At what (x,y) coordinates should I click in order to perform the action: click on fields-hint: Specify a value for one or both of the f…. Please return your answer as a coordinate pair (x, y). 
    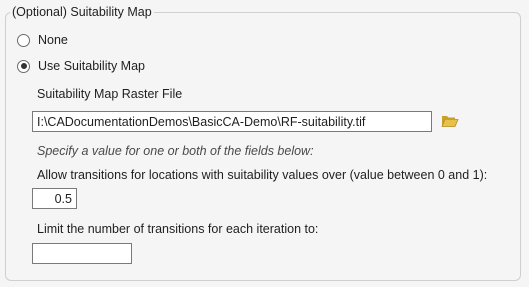
    Looking at the image, I should click on (175, 151).